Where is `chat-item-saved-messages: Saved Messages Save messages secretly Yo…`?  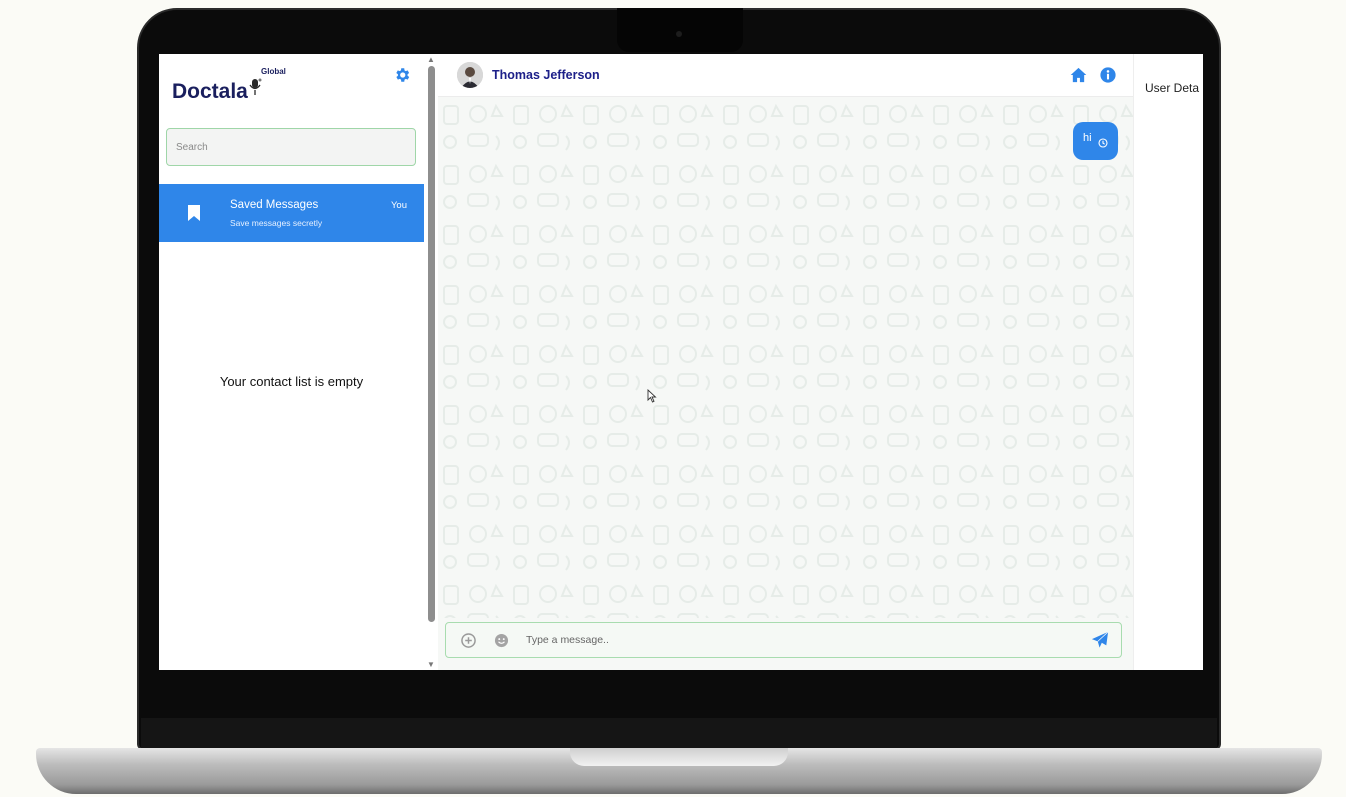 chat-item-saved-messages: Saved Messages Save messages secretly Yo… is located at coordinates (291, 213).